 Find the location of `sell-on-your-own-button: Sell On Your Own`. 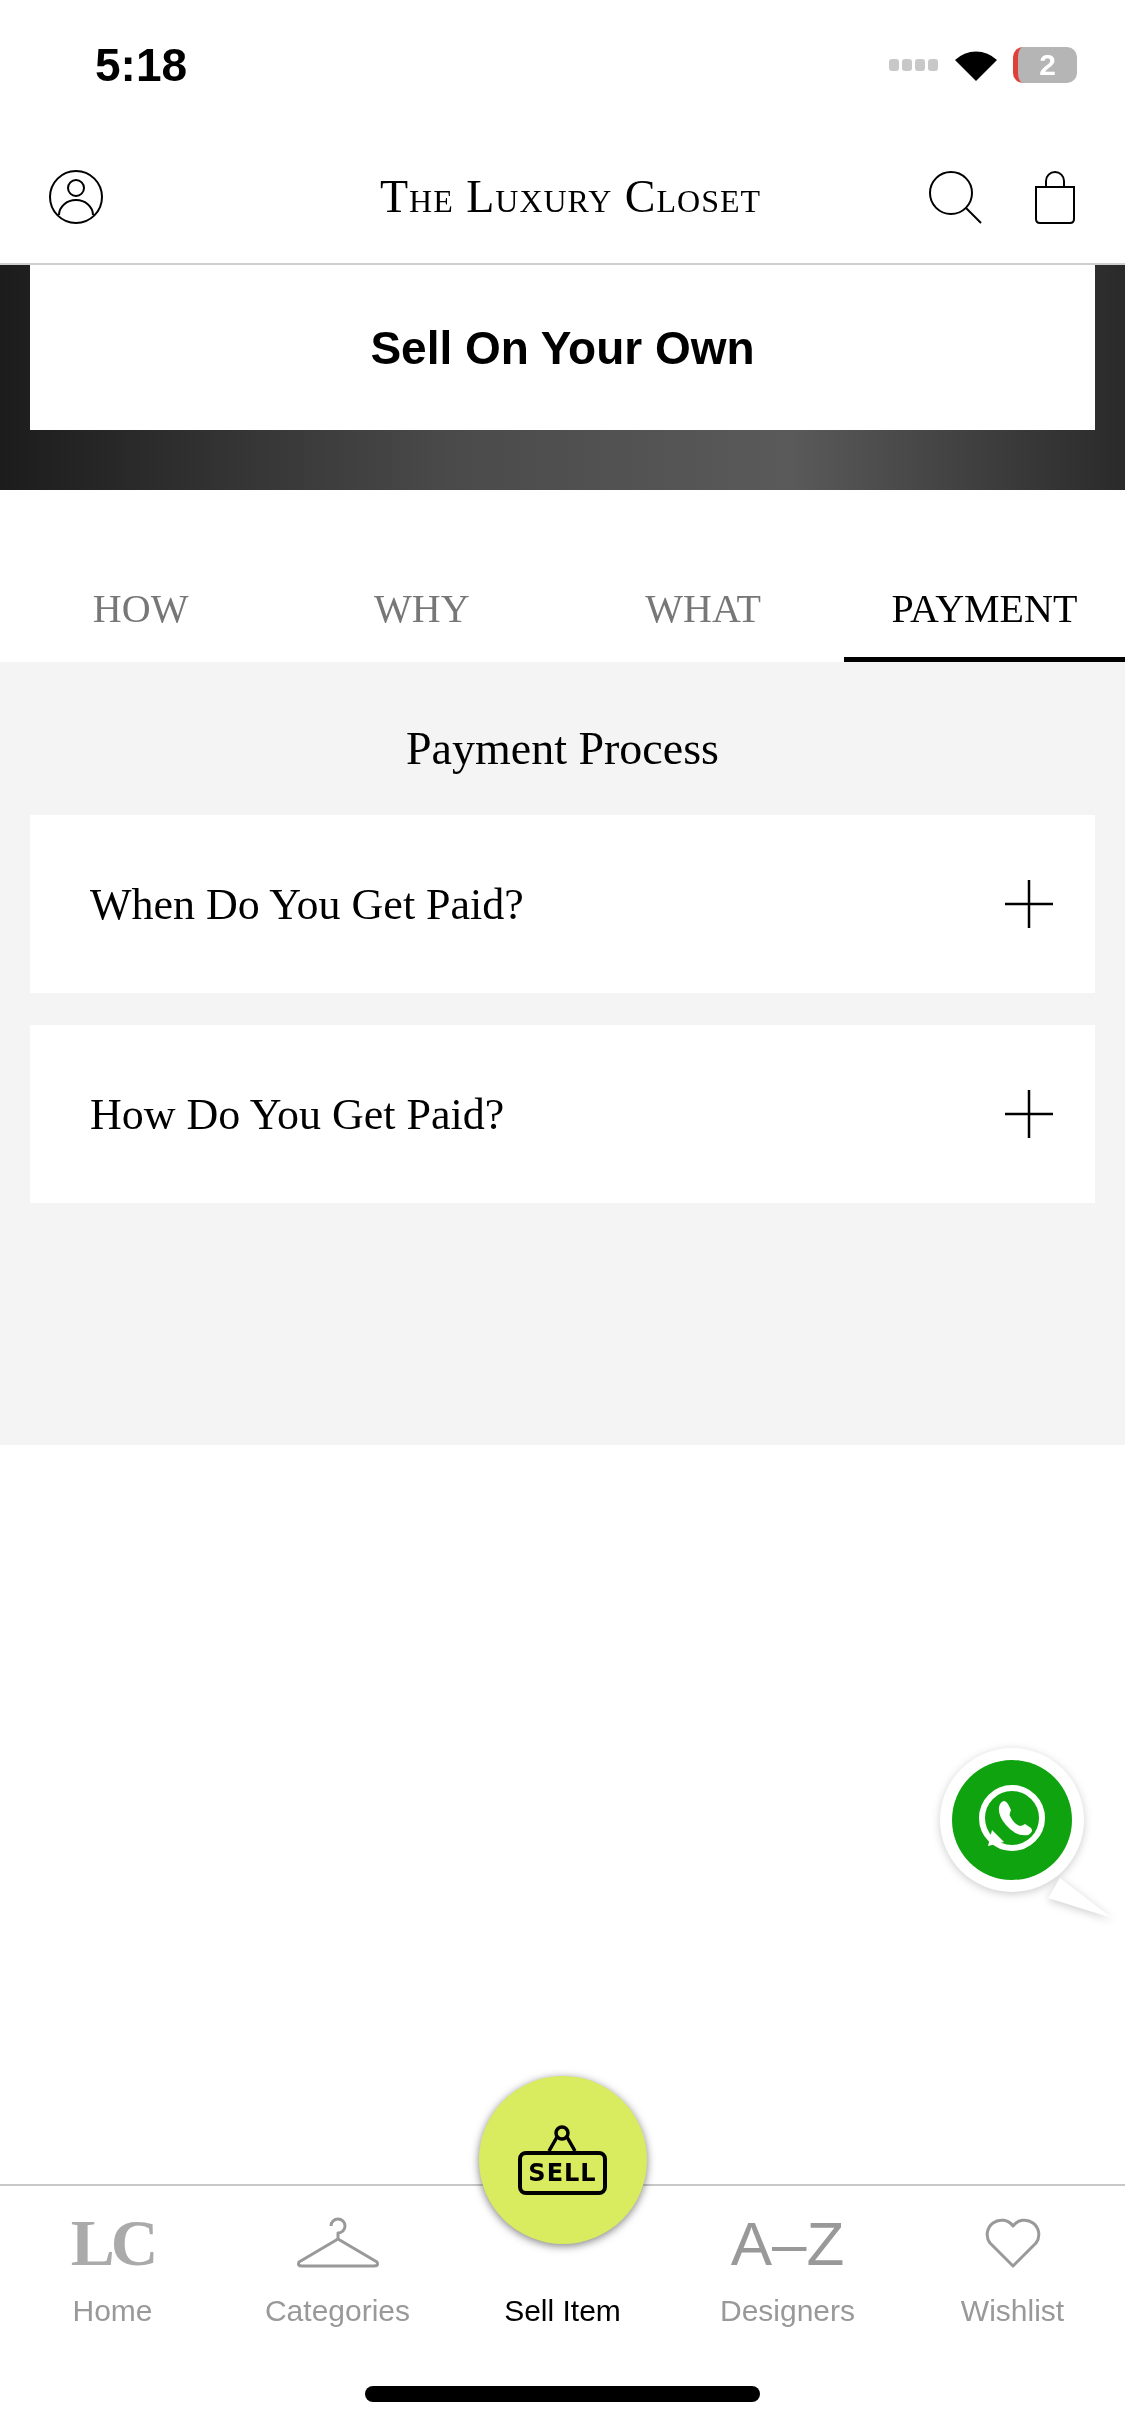

sell-on-your-own-button: Sell On Your Own is located at coordinates (562, 347).